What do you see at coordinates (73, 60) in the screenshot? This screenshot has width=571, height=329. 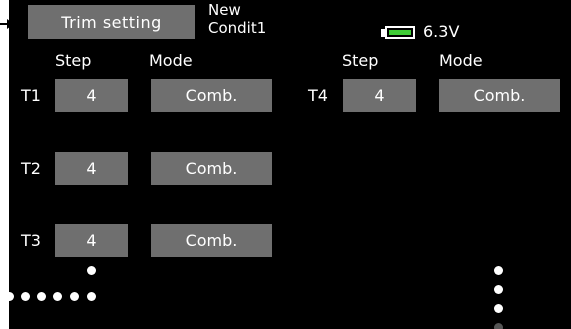 I see `column-header-step: Step` at bounding box center [73, 60].